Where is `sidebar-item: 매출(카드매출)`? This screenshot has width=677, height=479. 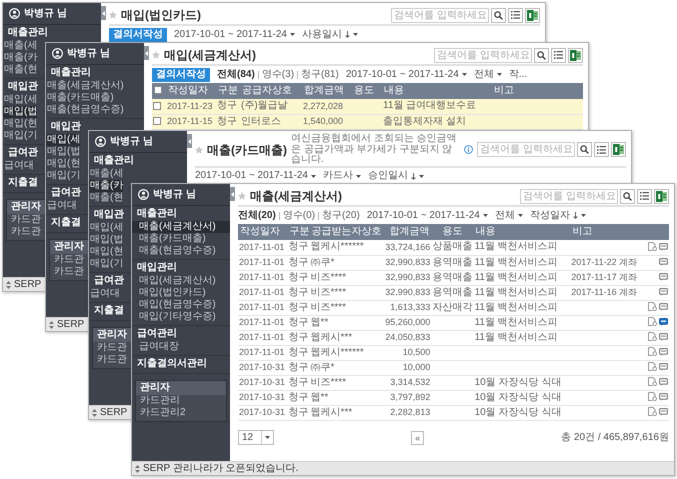
sidebar-item: 매출(카드매출) is located at coordinates (80, 98).